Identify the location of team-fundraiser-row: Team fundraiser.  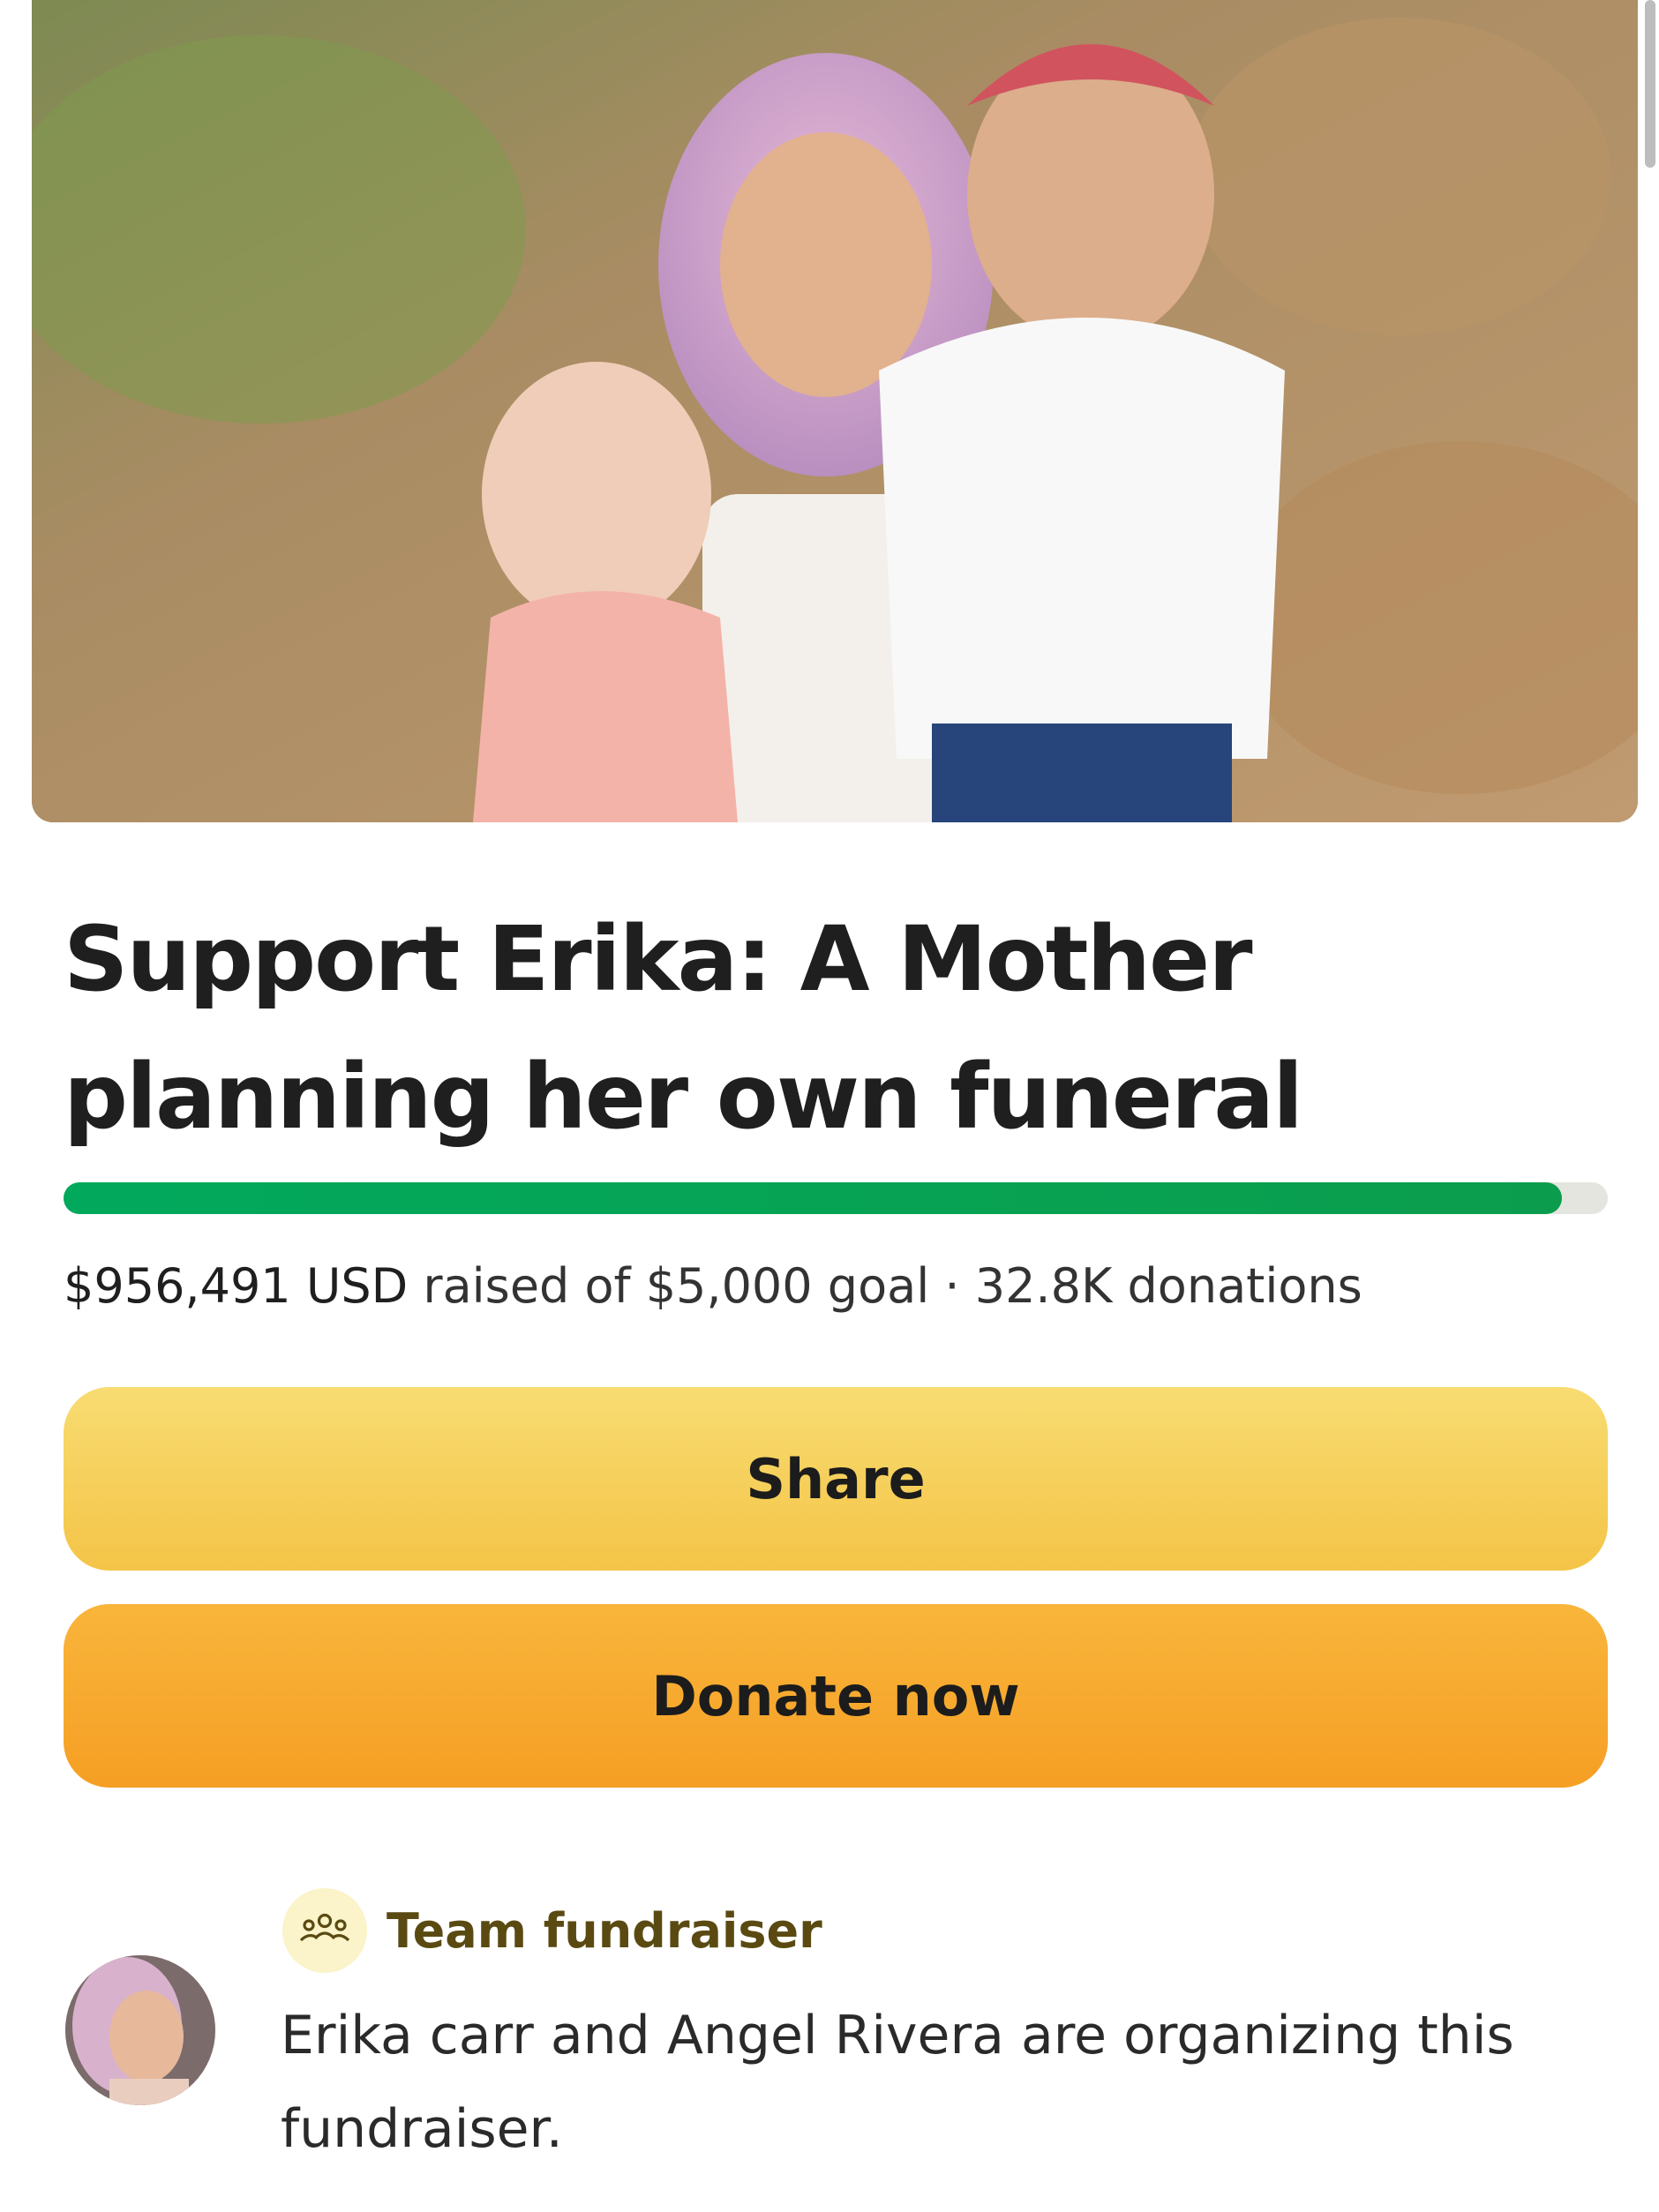
(552, 1931).